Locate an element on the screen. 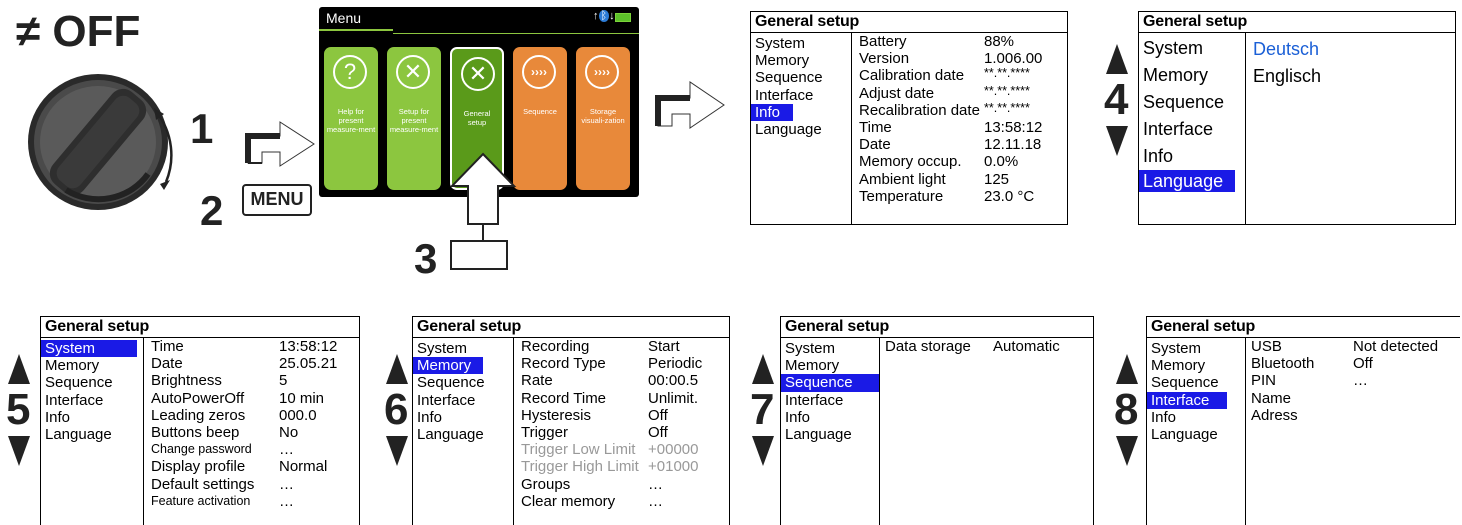 The image size is (1462, 525). row-key: AutoPowerOff is located at coordinates (198, 398).